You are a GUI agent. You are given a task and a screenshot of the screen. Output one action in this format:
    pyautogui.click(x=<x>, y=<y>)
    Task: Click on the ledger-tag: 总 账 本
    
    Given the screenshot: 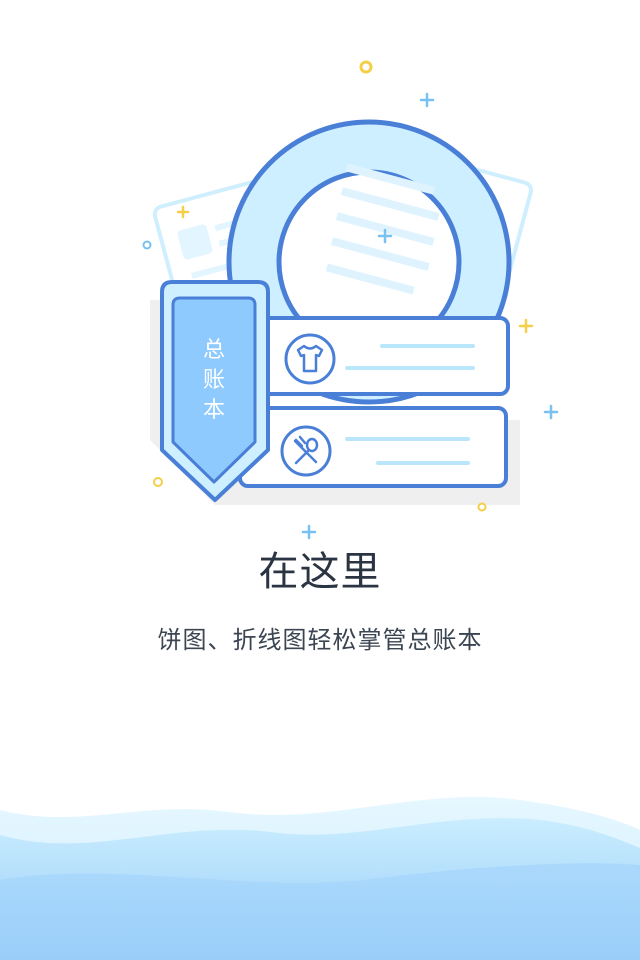 What is the action you would take?
    pyautogui.click(x=215, y=391)
    